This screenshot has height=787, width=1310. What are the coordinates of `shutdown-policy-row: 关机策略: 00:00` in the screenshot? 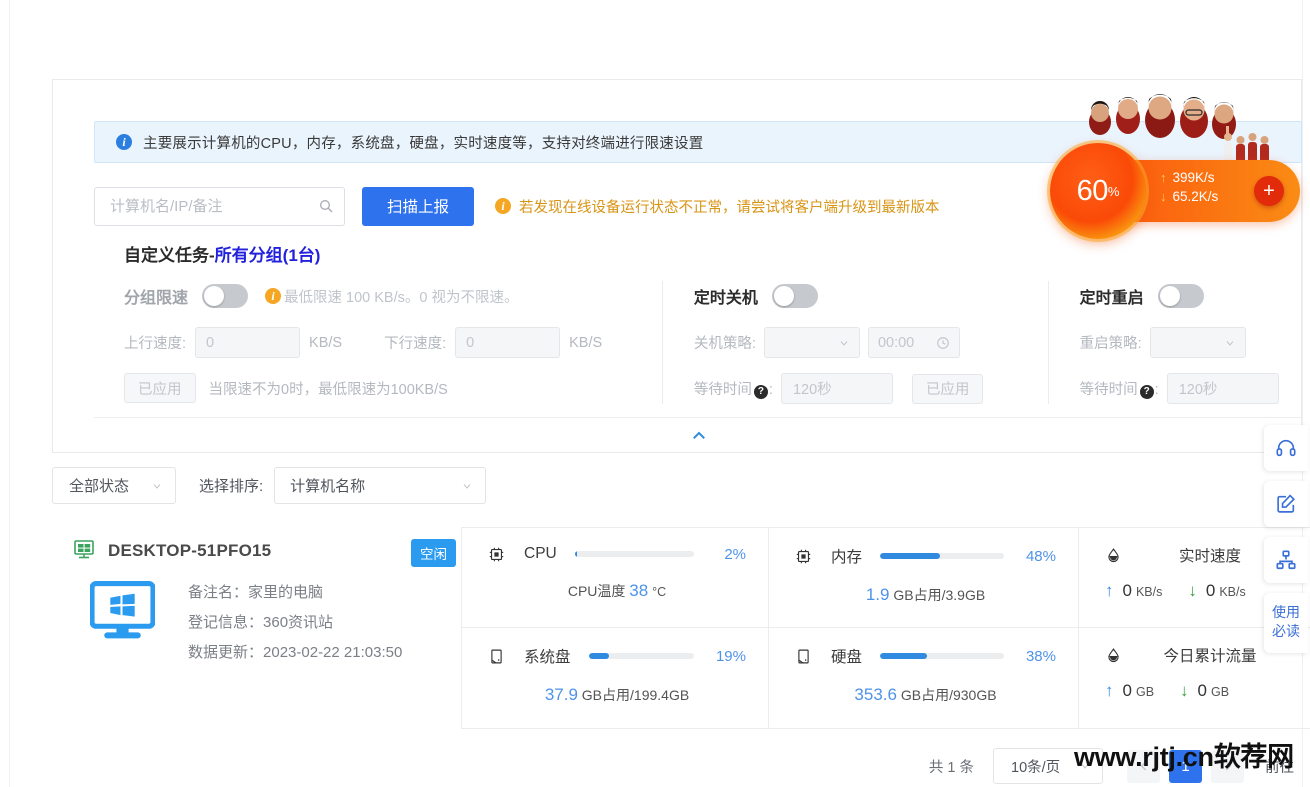 It's located at (871, 342).